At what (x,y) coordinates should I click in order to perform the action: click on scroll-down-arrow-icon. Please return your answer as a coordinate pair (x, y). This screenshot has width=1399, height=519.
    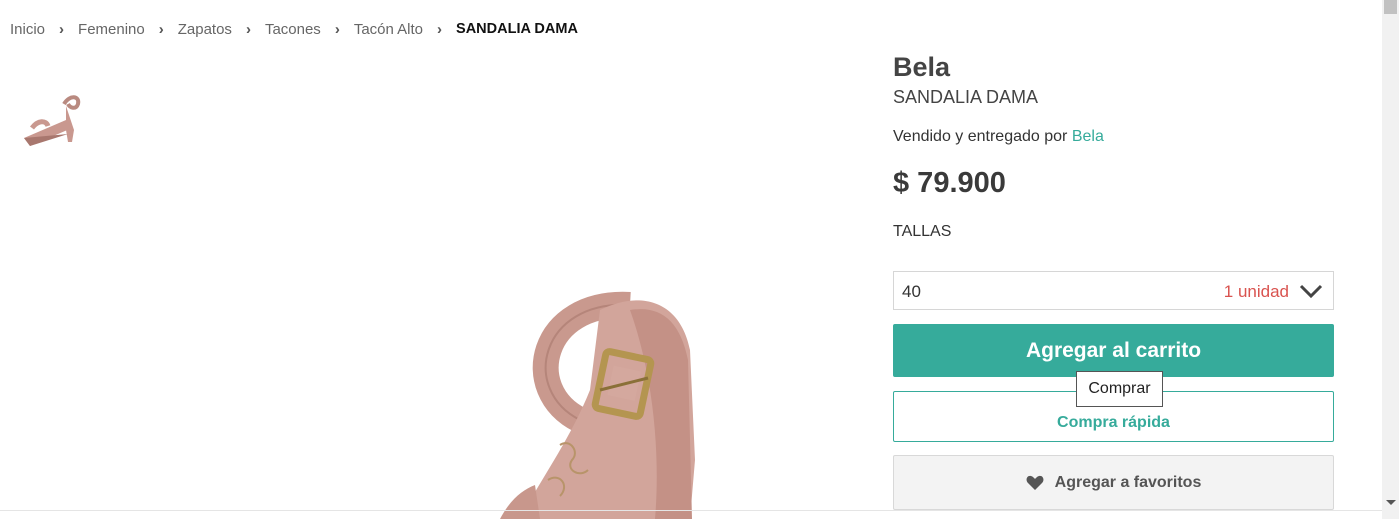
    Looking at the image, I should click on (1391, 502).